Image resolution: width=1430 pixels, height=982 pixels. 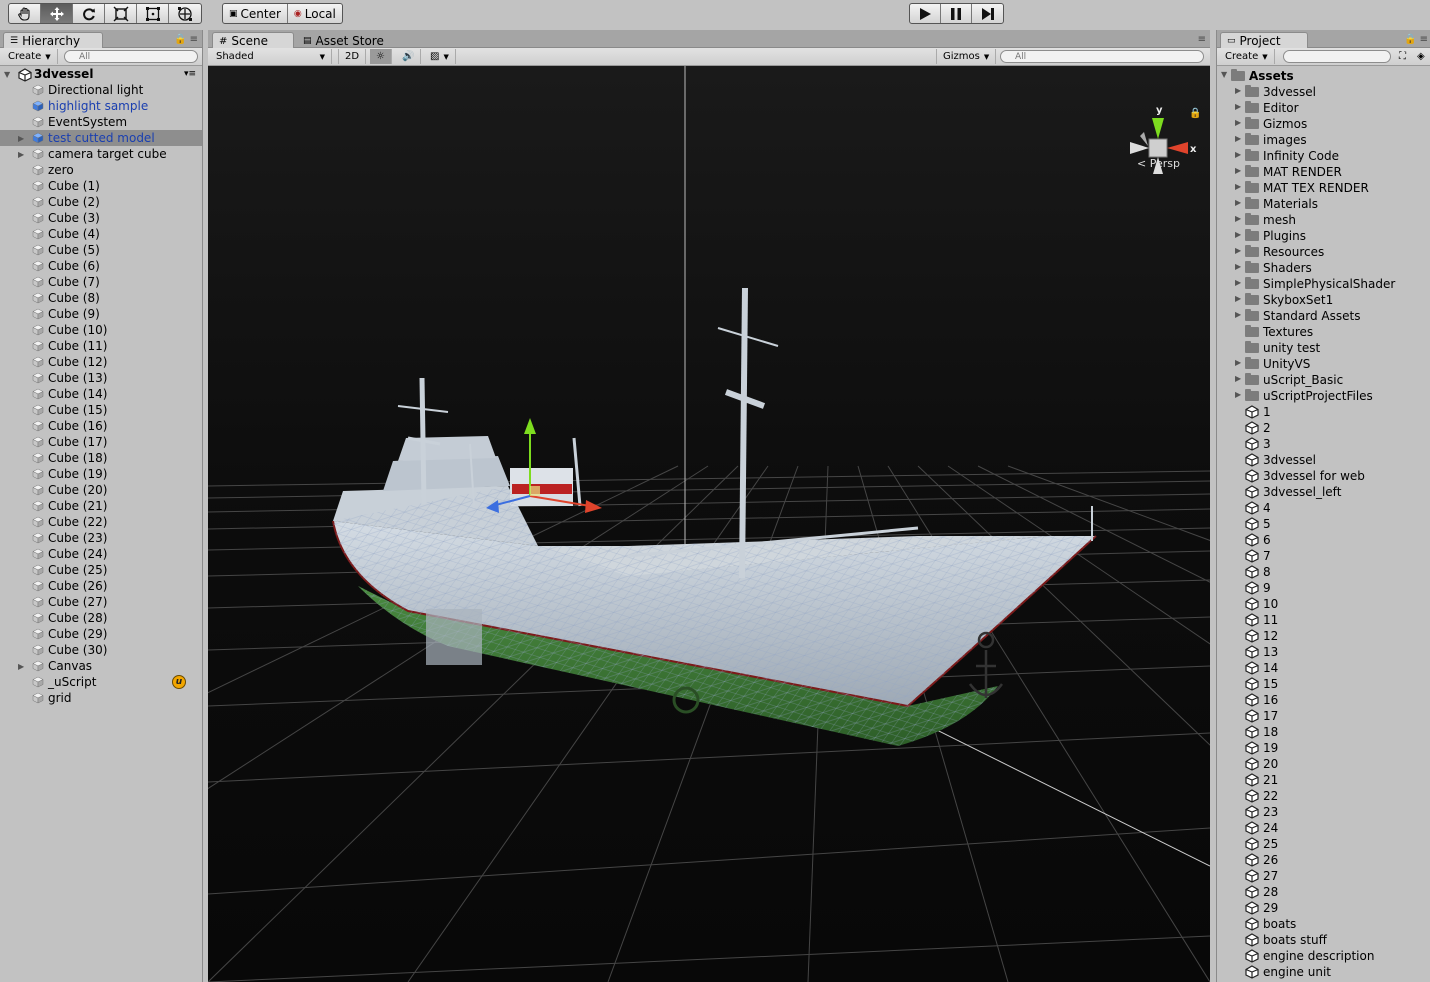 What do you see at coordinates (101, 442) in the screenshot?
I see `hierarchy-item: Cube (17)` at bounding box center [101, 442].